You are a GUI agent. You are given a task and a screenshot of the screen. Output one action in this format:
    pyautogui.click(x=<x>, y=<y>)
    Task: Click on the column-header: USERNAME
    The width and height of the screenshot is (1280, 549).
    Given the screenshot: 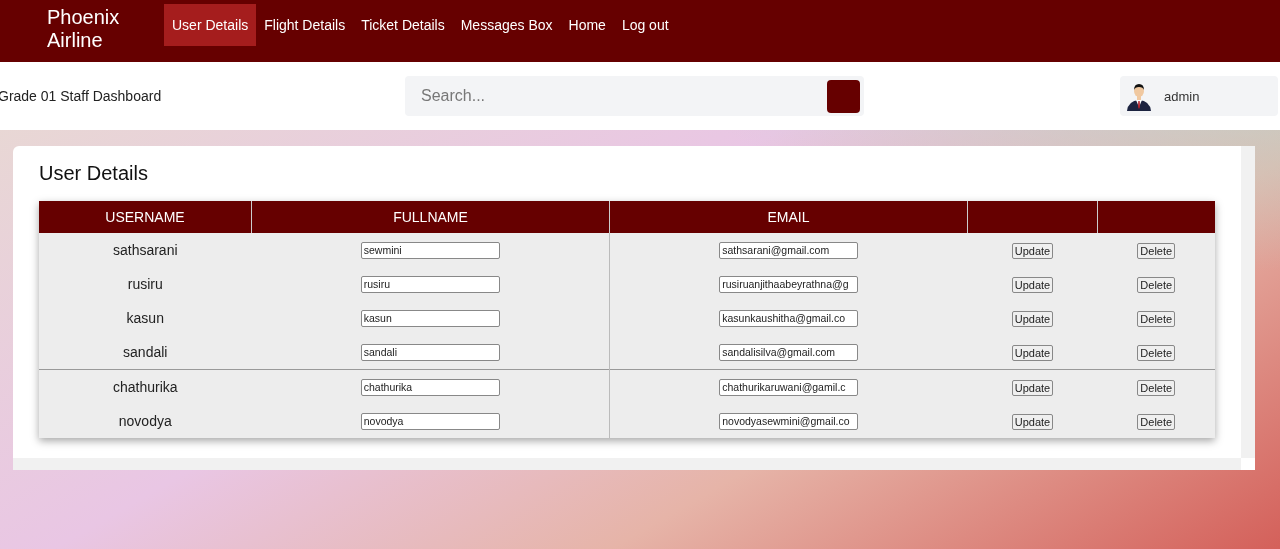 What is the action you would take?
    pyautogui.click(x=145, y=217)
    